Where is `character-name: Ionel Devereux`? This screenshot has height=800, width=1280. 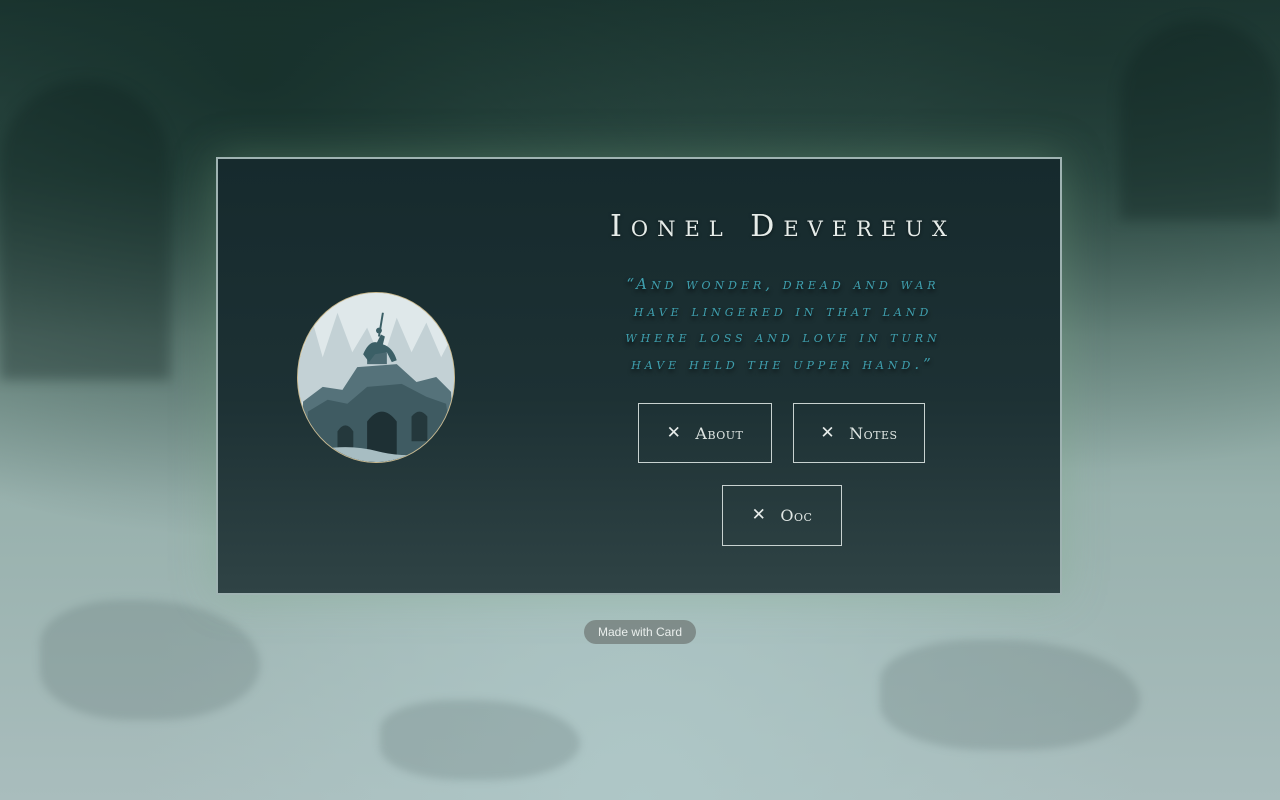 character-name: Ionel Devereux is located at coordinates (783, 226).